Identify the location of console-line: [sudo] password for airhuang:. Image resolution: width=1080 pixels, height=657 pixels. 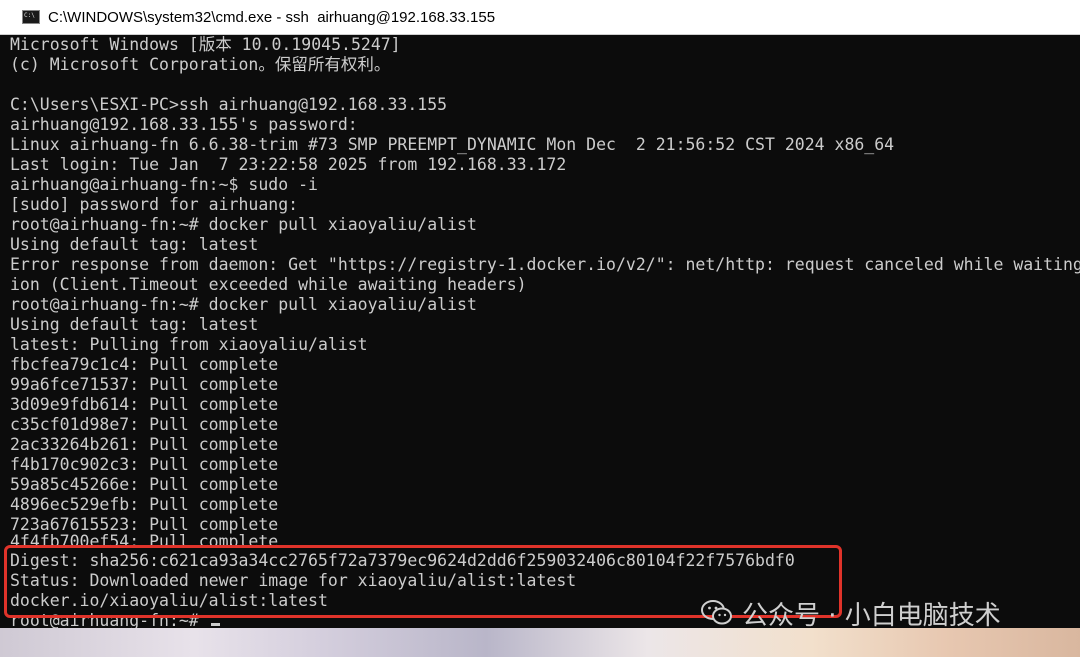
(154, 204).